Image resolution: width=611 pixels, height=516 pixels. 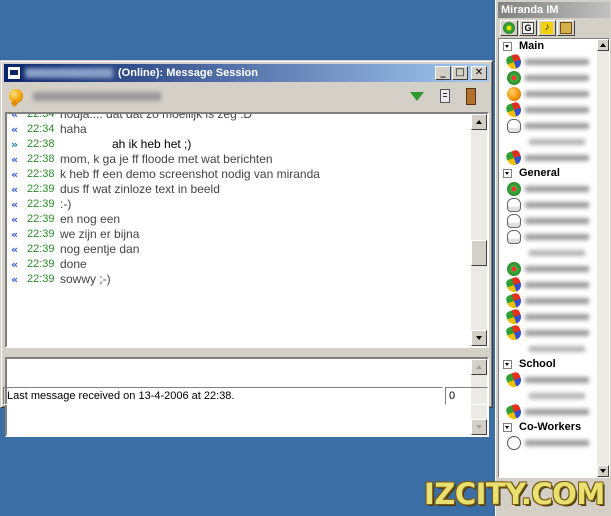 What do you see at coordinates (554, 173) in the screenshot?
I see `contact-group: General` at bounding box center [554, 173].